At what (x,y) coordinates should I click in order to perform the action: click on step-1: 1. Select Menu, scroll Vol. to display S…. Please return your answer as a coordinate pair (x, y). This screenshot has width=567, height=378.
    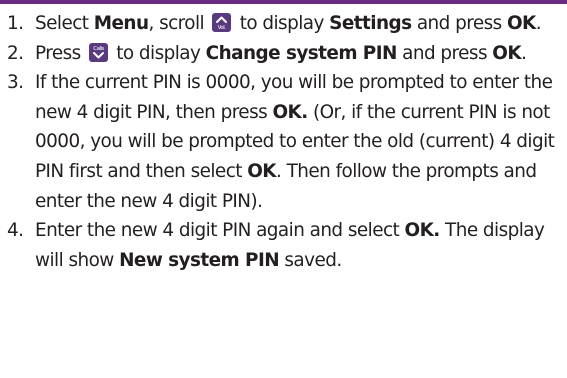
    Looking at the image, I should click on (283, 24).